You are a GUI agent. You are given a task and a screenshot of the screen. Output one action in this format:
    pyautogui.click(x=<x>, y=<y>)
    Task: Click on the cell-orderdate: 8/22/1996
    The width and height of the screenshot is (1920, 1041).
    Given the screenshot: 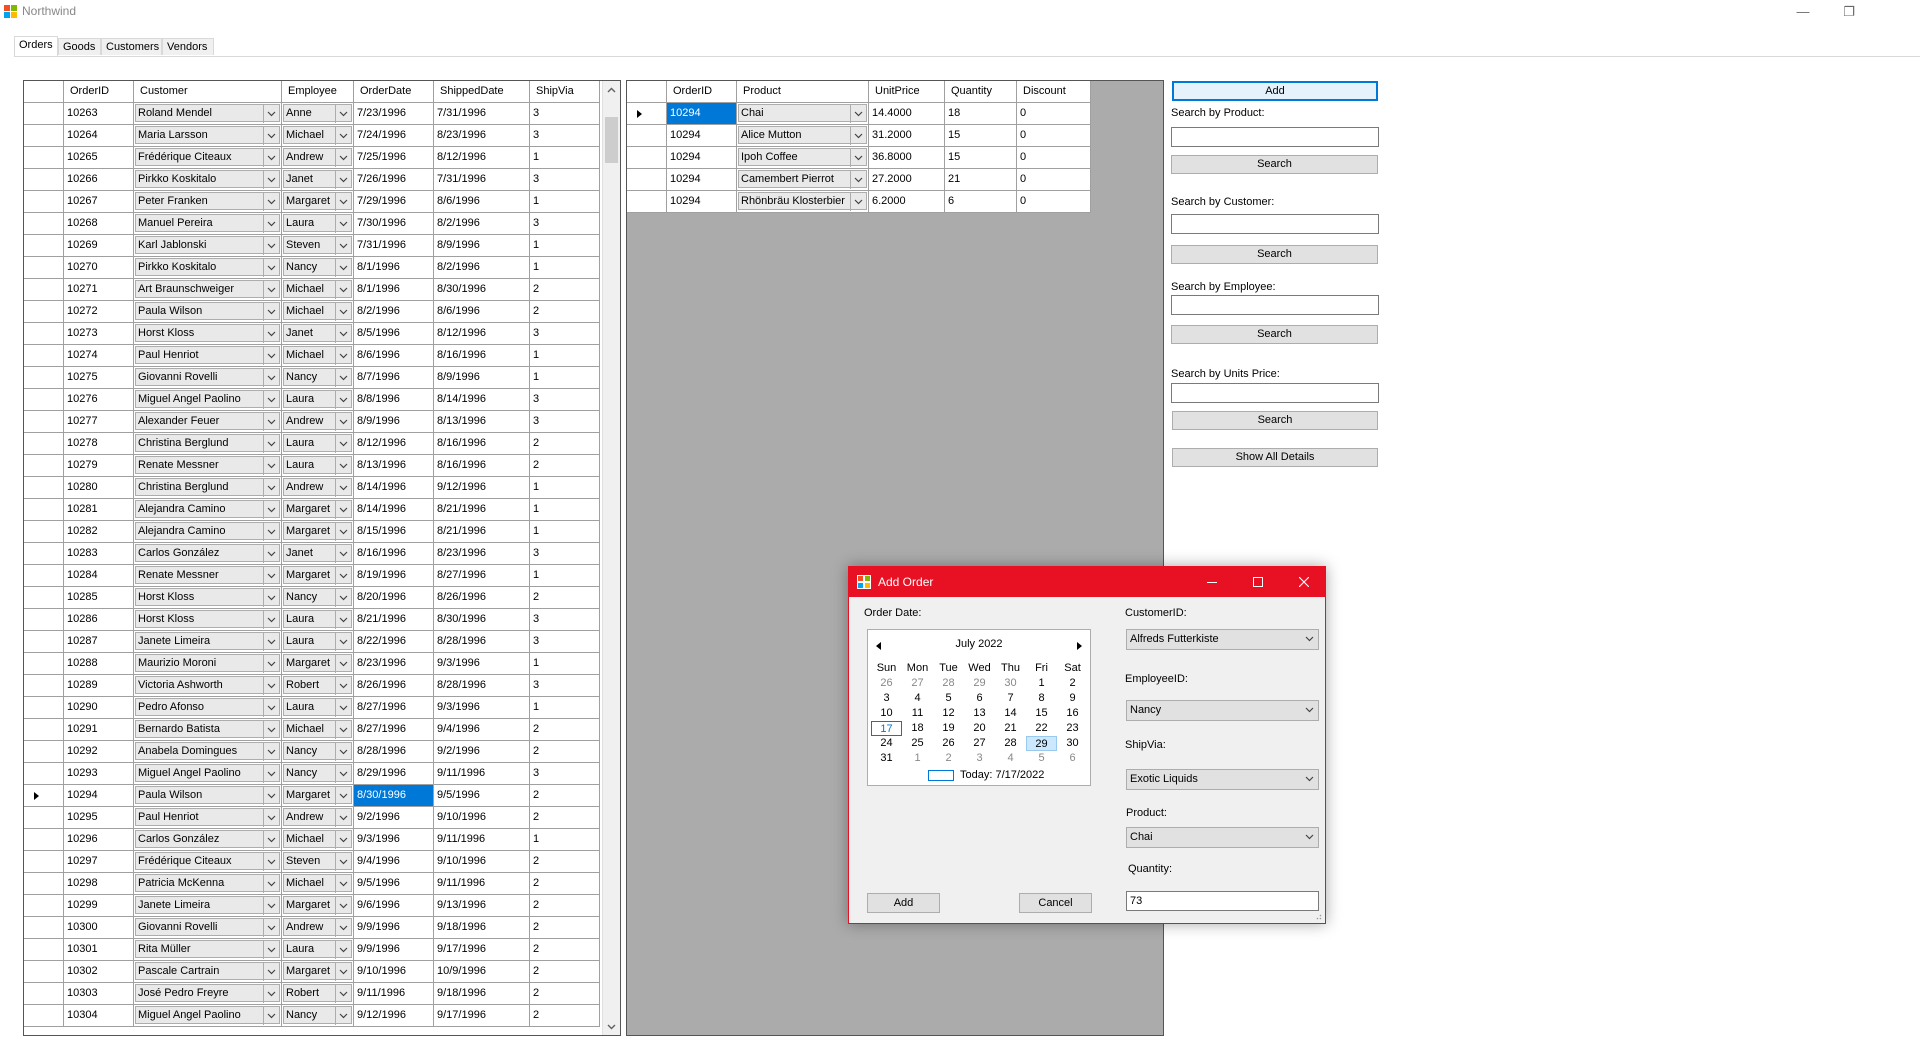 What is the action you would take?
    pyautogui.click(x=394, y=642)
    